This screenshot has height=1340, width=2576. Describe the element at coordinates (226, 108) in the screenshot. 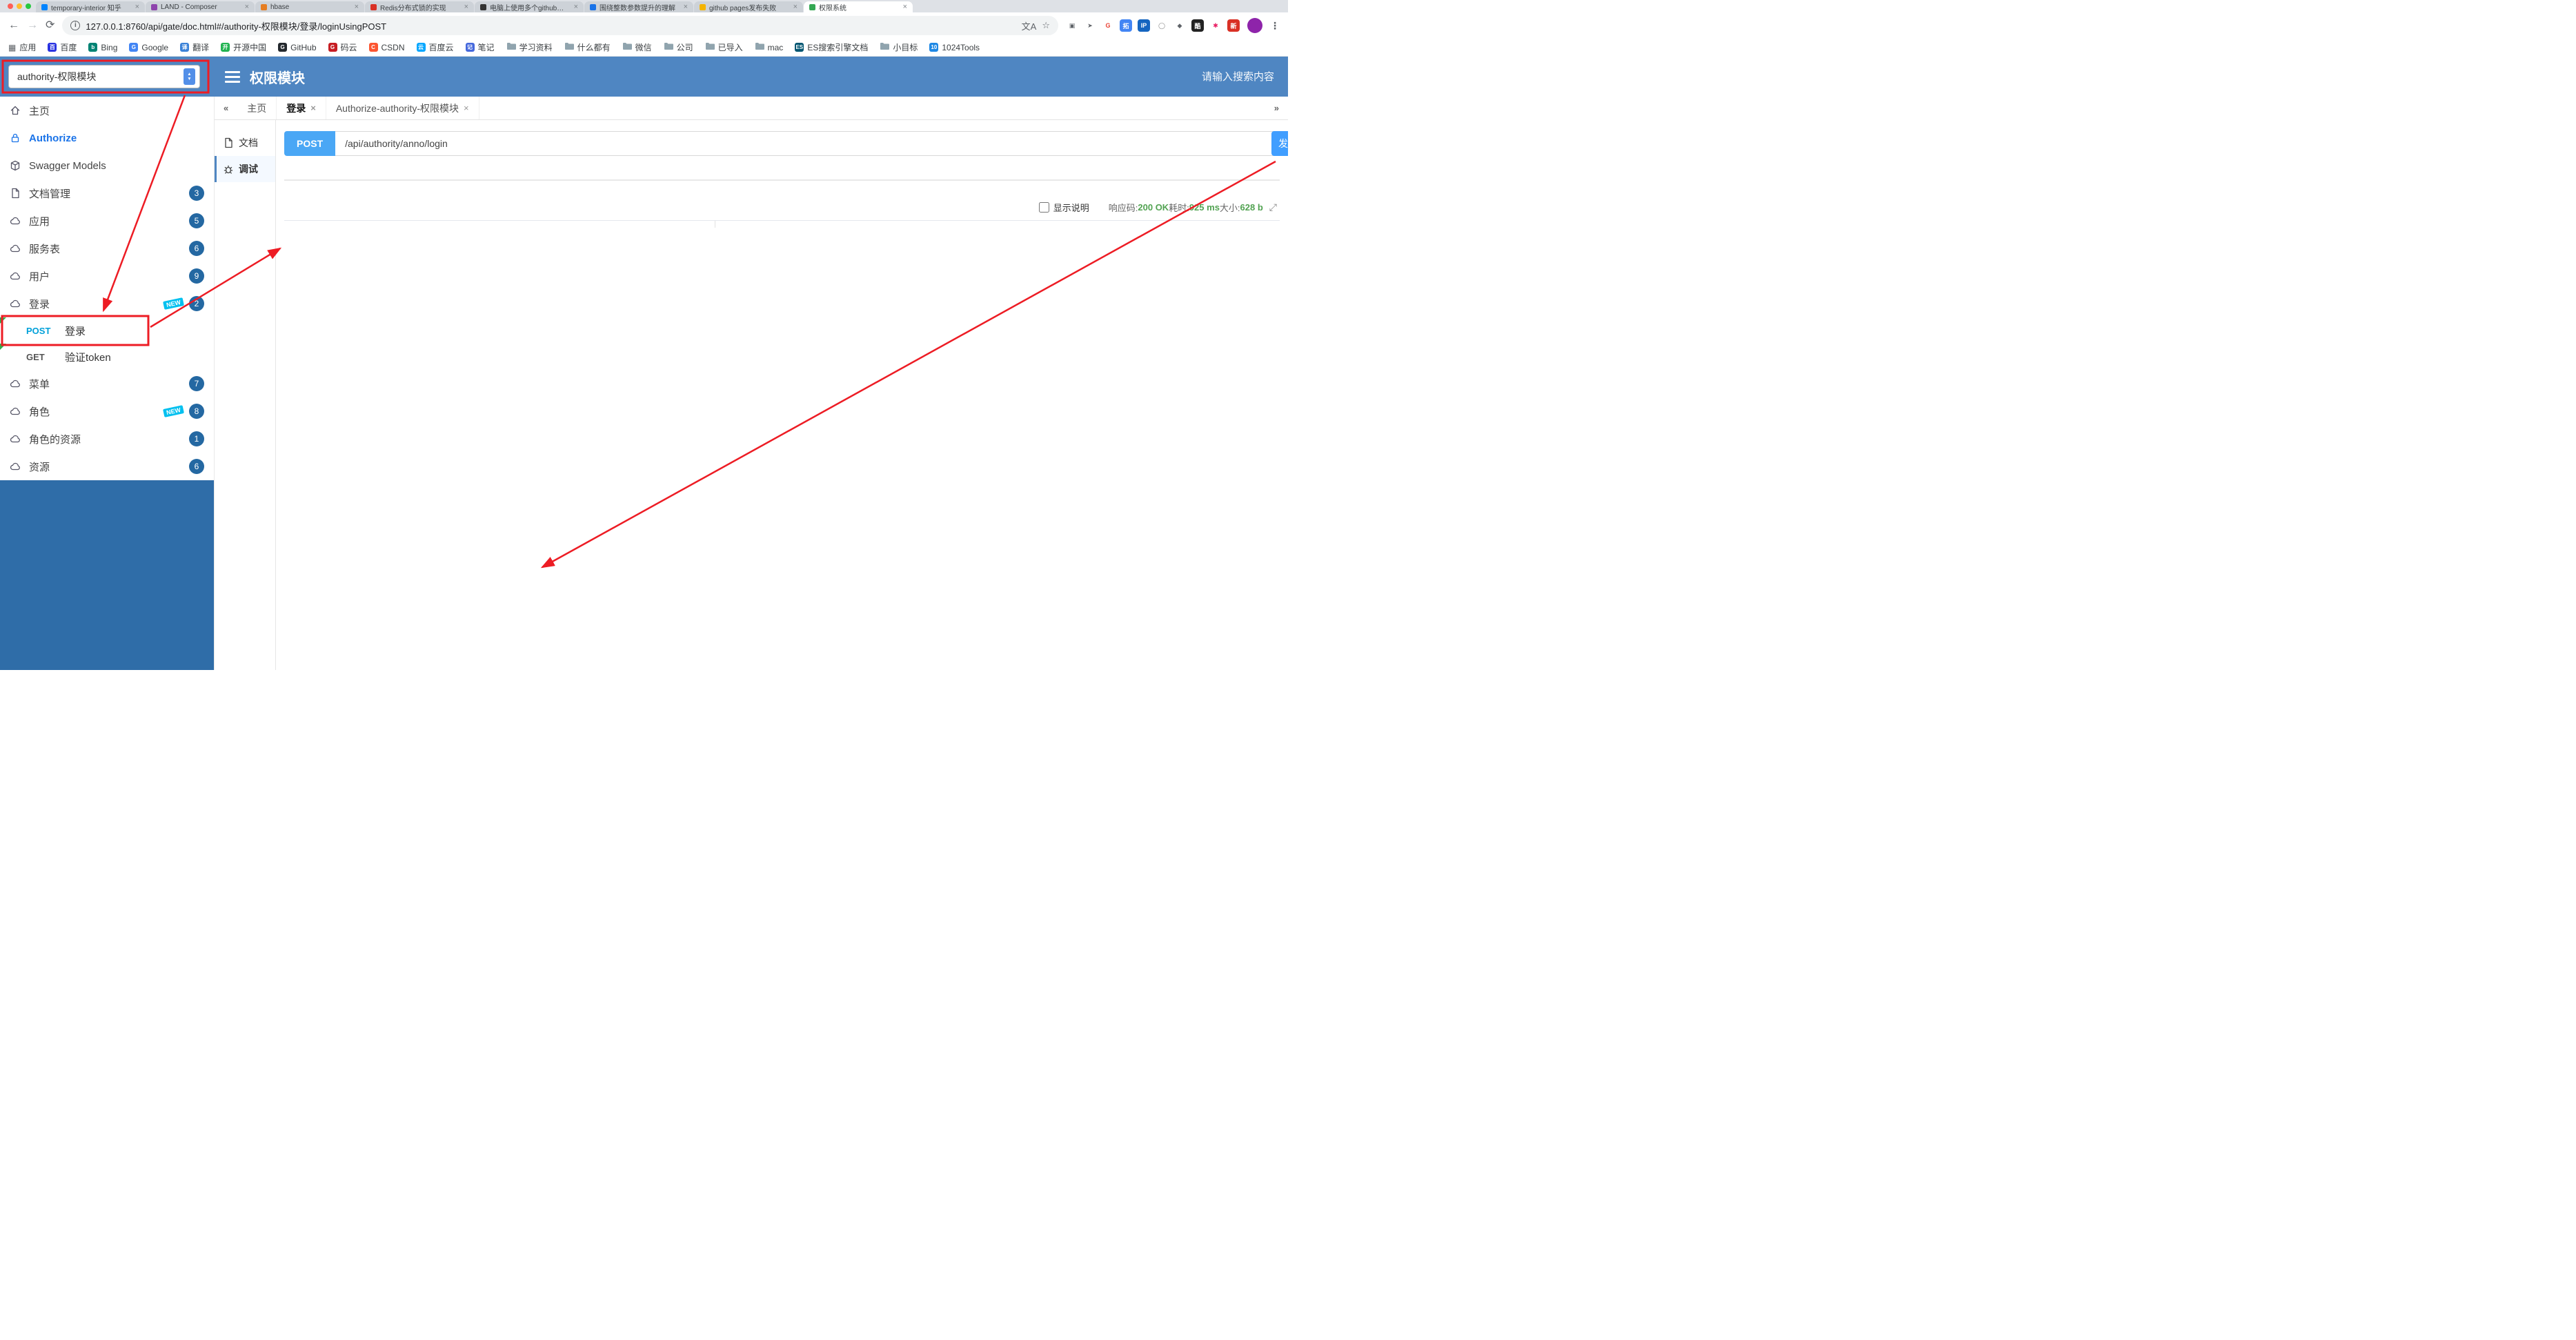

I see `collapse-sidebar-icon: «` at that location.